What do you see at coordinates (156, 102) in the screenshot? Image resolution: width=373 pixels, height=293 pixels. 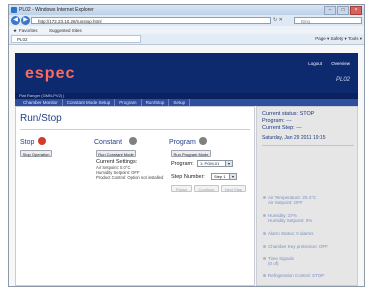 I see `nav-run-stop: Run/Stop` at bounding box center [156, 102].